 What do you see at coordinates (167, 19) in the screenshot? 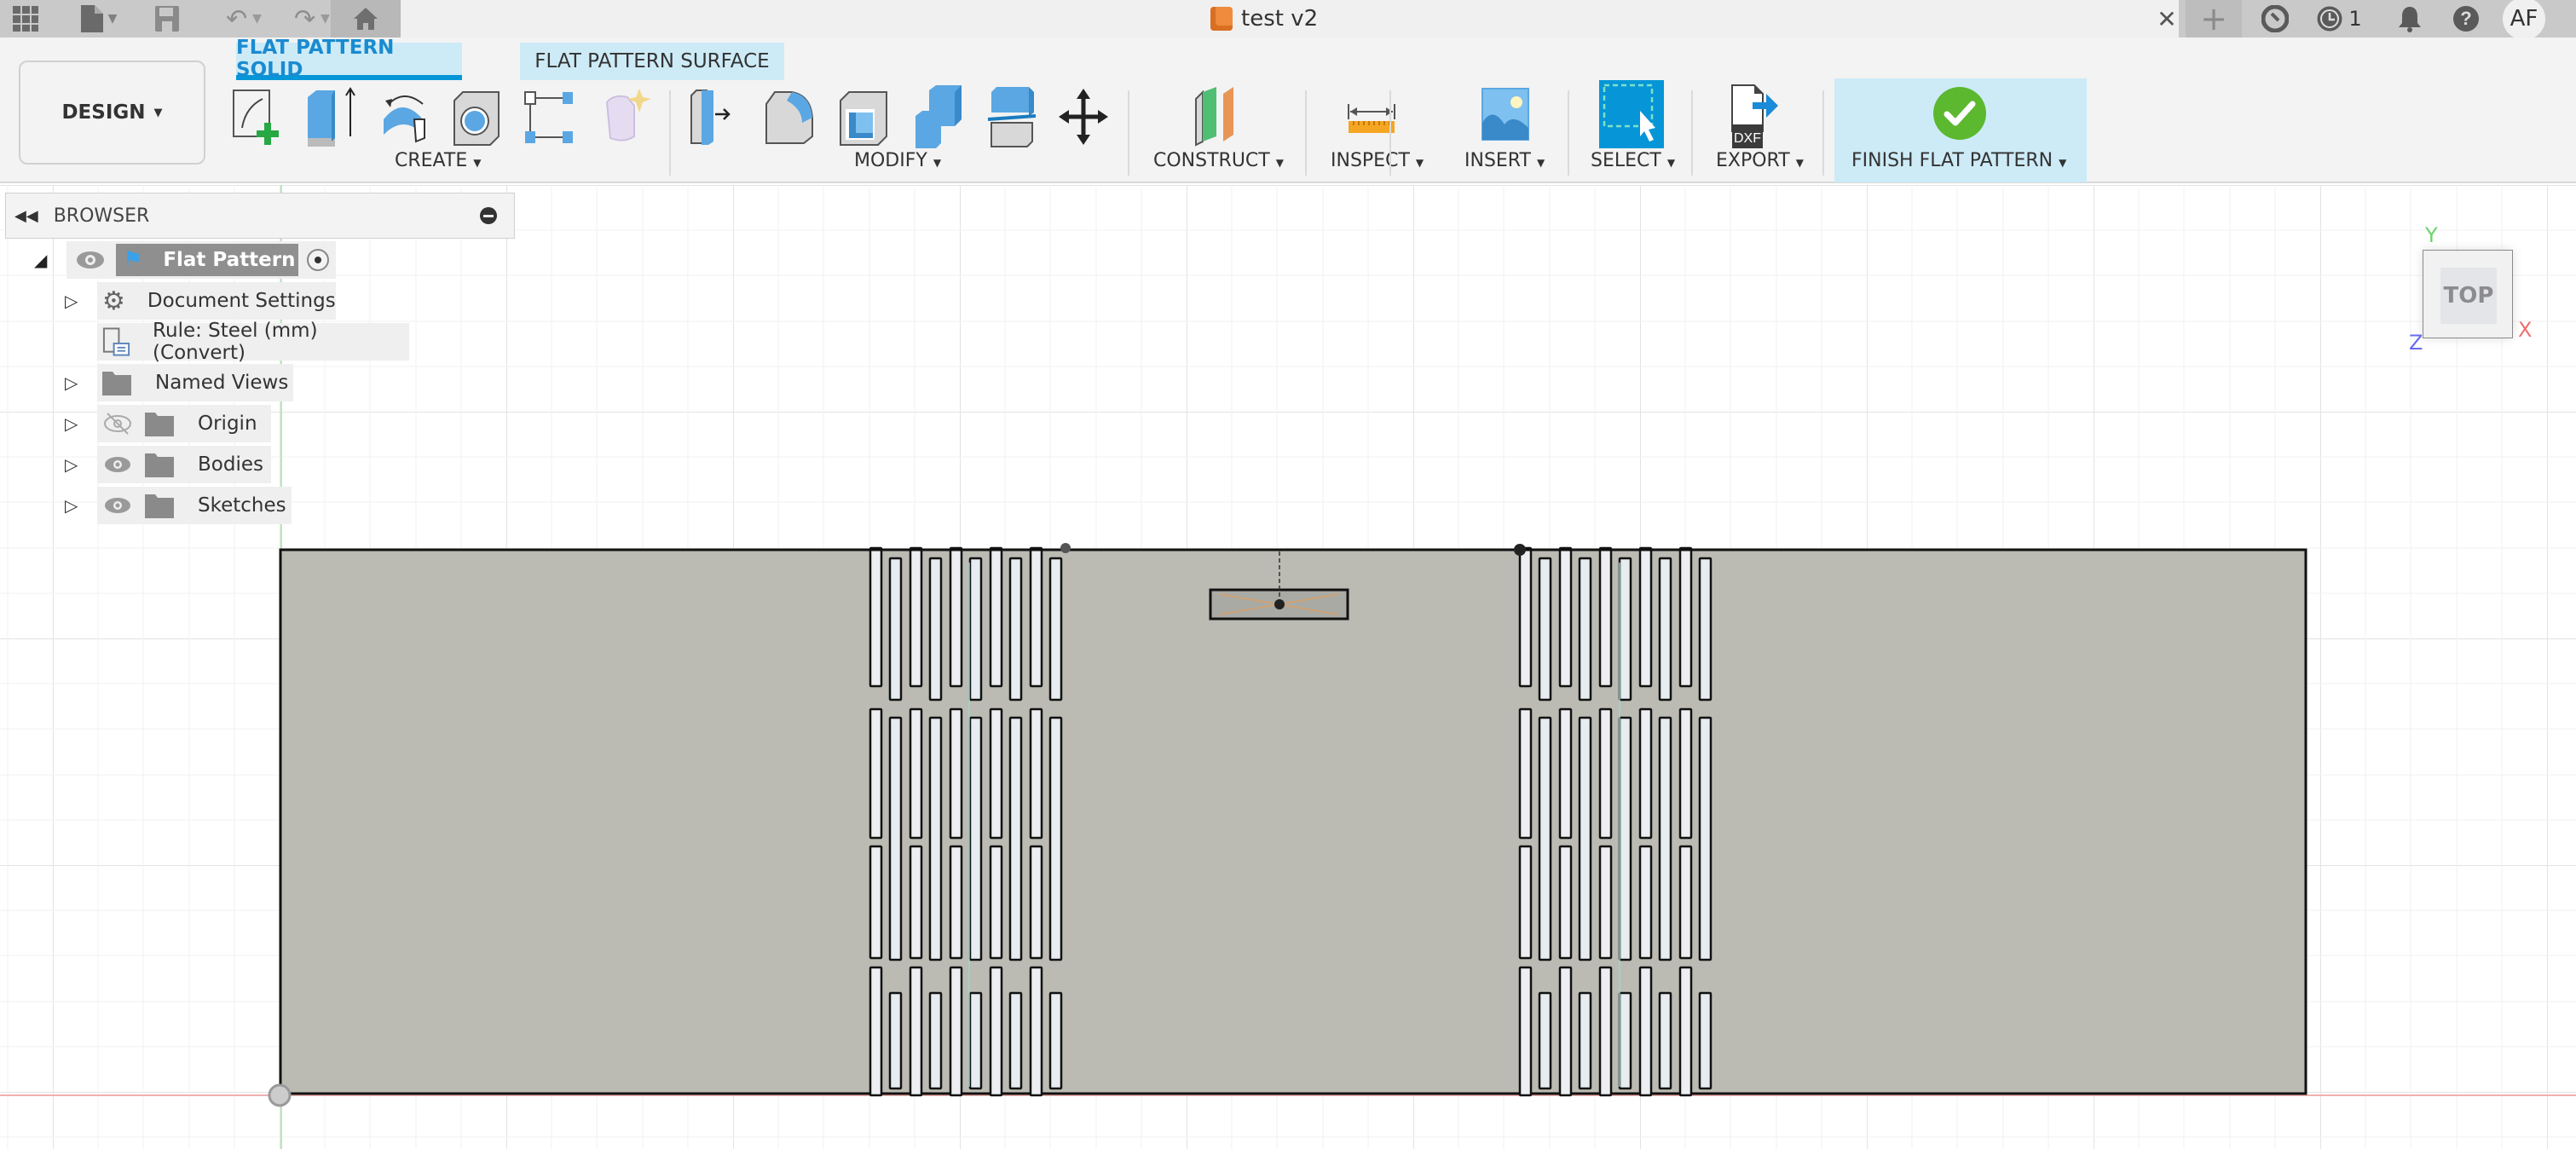
I see `save-button` at bounding box center [167, 19].